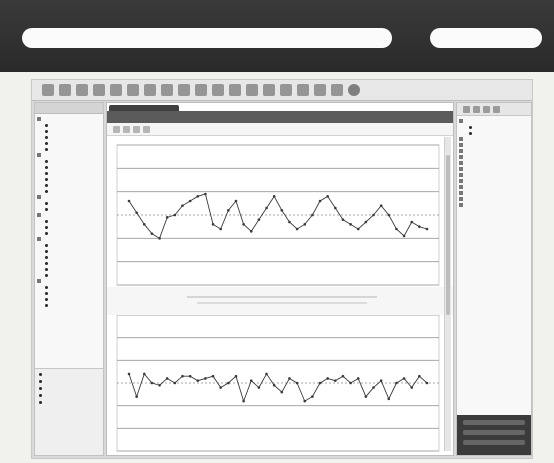 This screenshot has width=554, height=463. I want to click on right-bottom-area, so click(494, 435).